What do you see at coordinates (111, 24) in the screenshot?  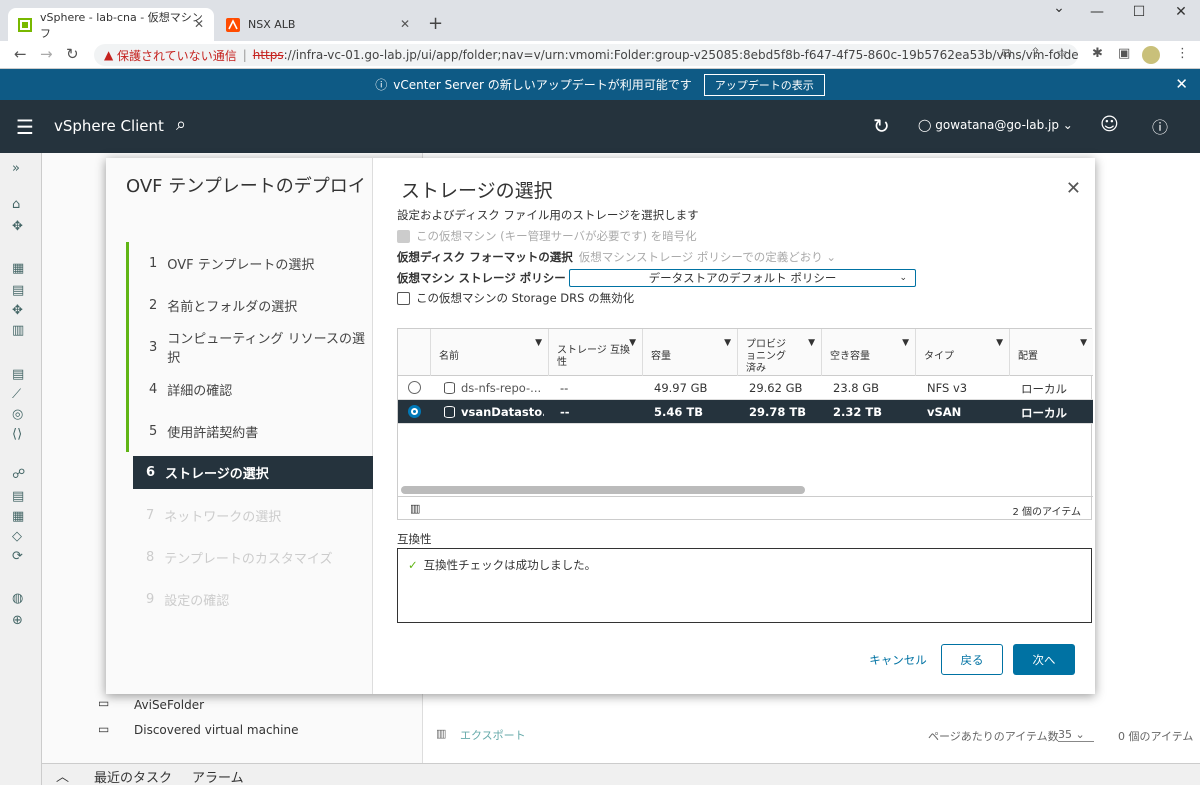 I see `browser-tab-vsphere: vSphere - lab-cna - 仮想マシン フ ✕` at bounding box center [111, 24].